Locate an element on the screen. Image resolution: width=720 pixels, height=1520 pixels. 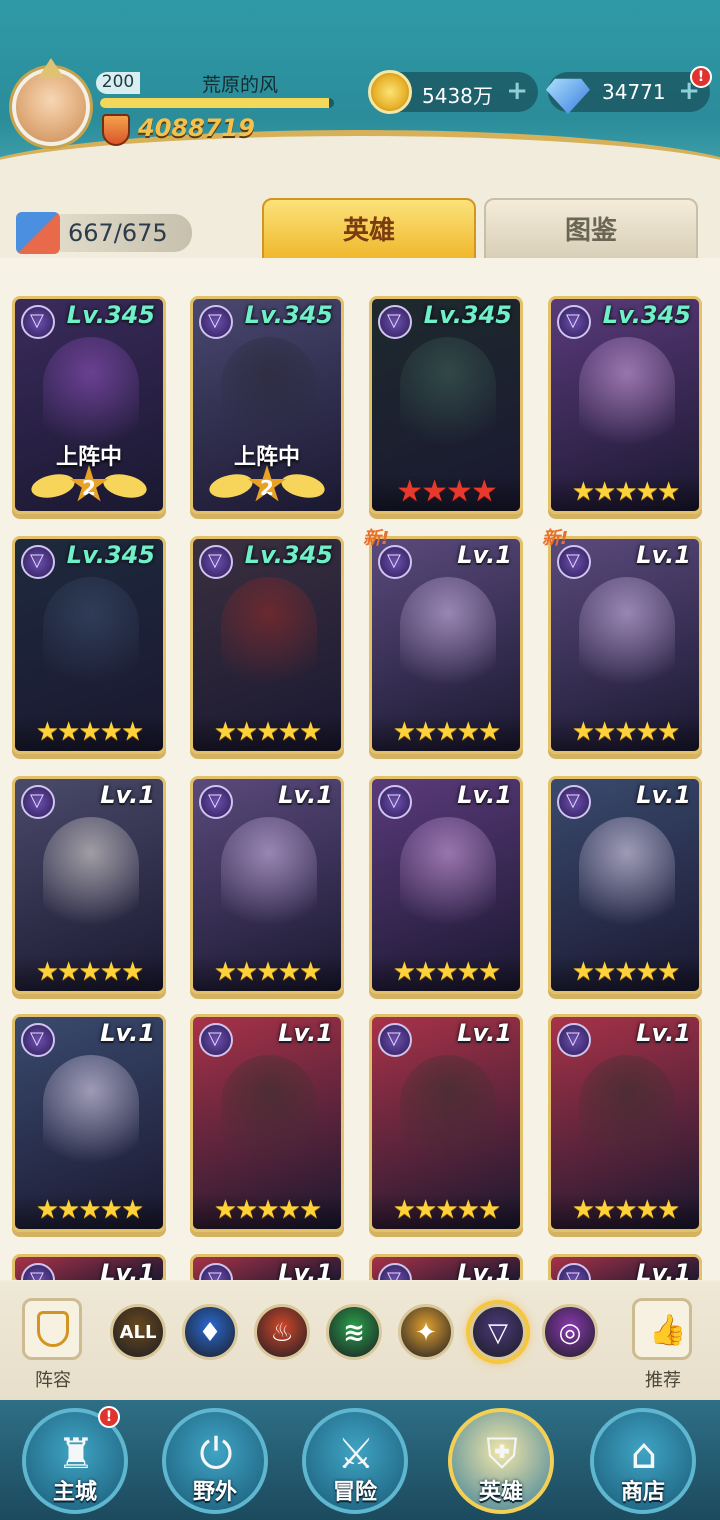
new-hero-tag: 新! is located at coordinates (376, 538).